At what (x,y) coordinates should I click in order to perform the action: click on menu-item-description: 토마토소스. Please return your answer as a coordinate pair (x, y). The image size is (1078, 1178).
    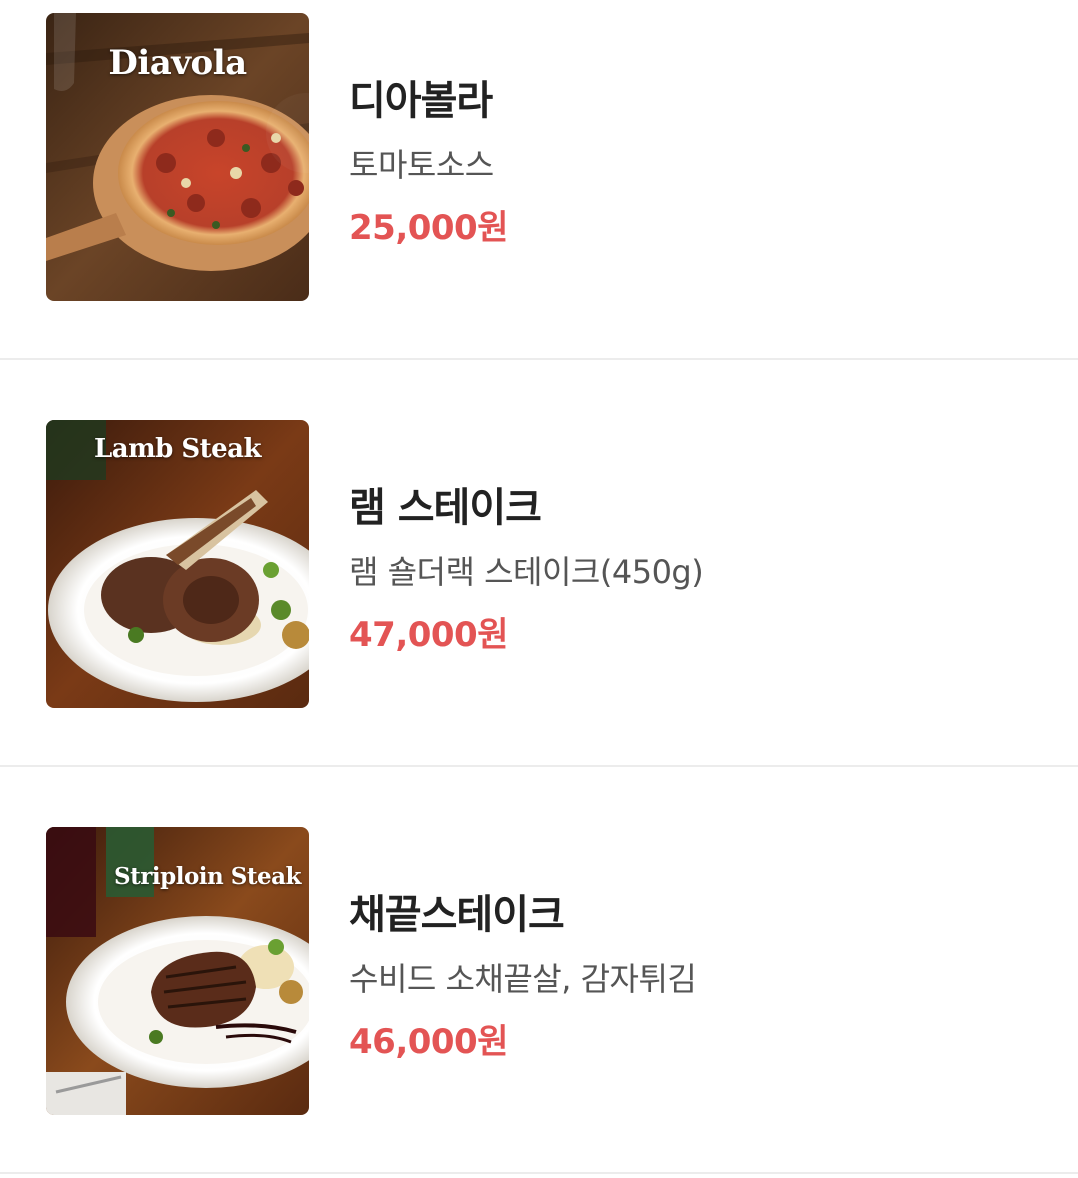
    Looking at the image, I should click on (421, 165).